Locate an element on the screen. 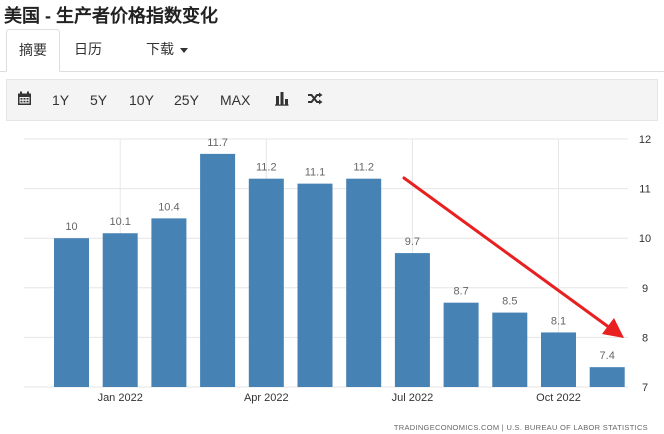  y-tick-label: 12 is located at coordinates (645, 140).